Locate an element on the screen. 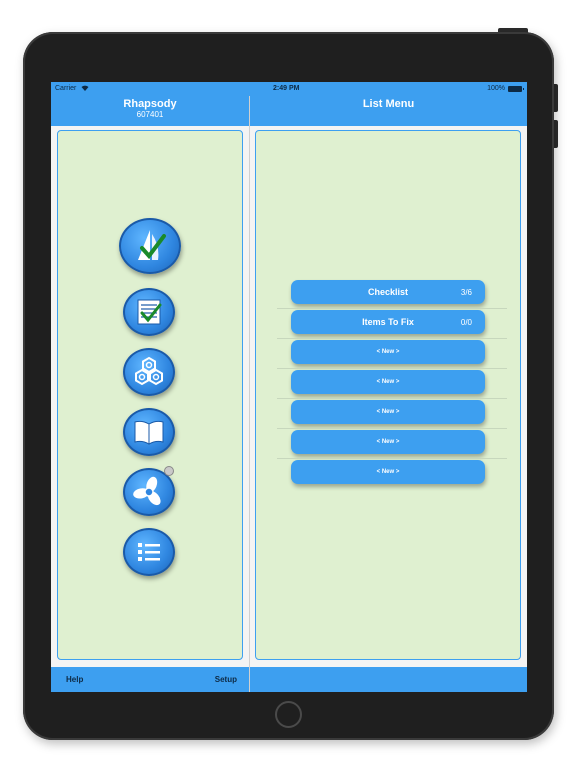 This screenshot has width=576, height=768. battery-icon is located at coordinates (516, 89).